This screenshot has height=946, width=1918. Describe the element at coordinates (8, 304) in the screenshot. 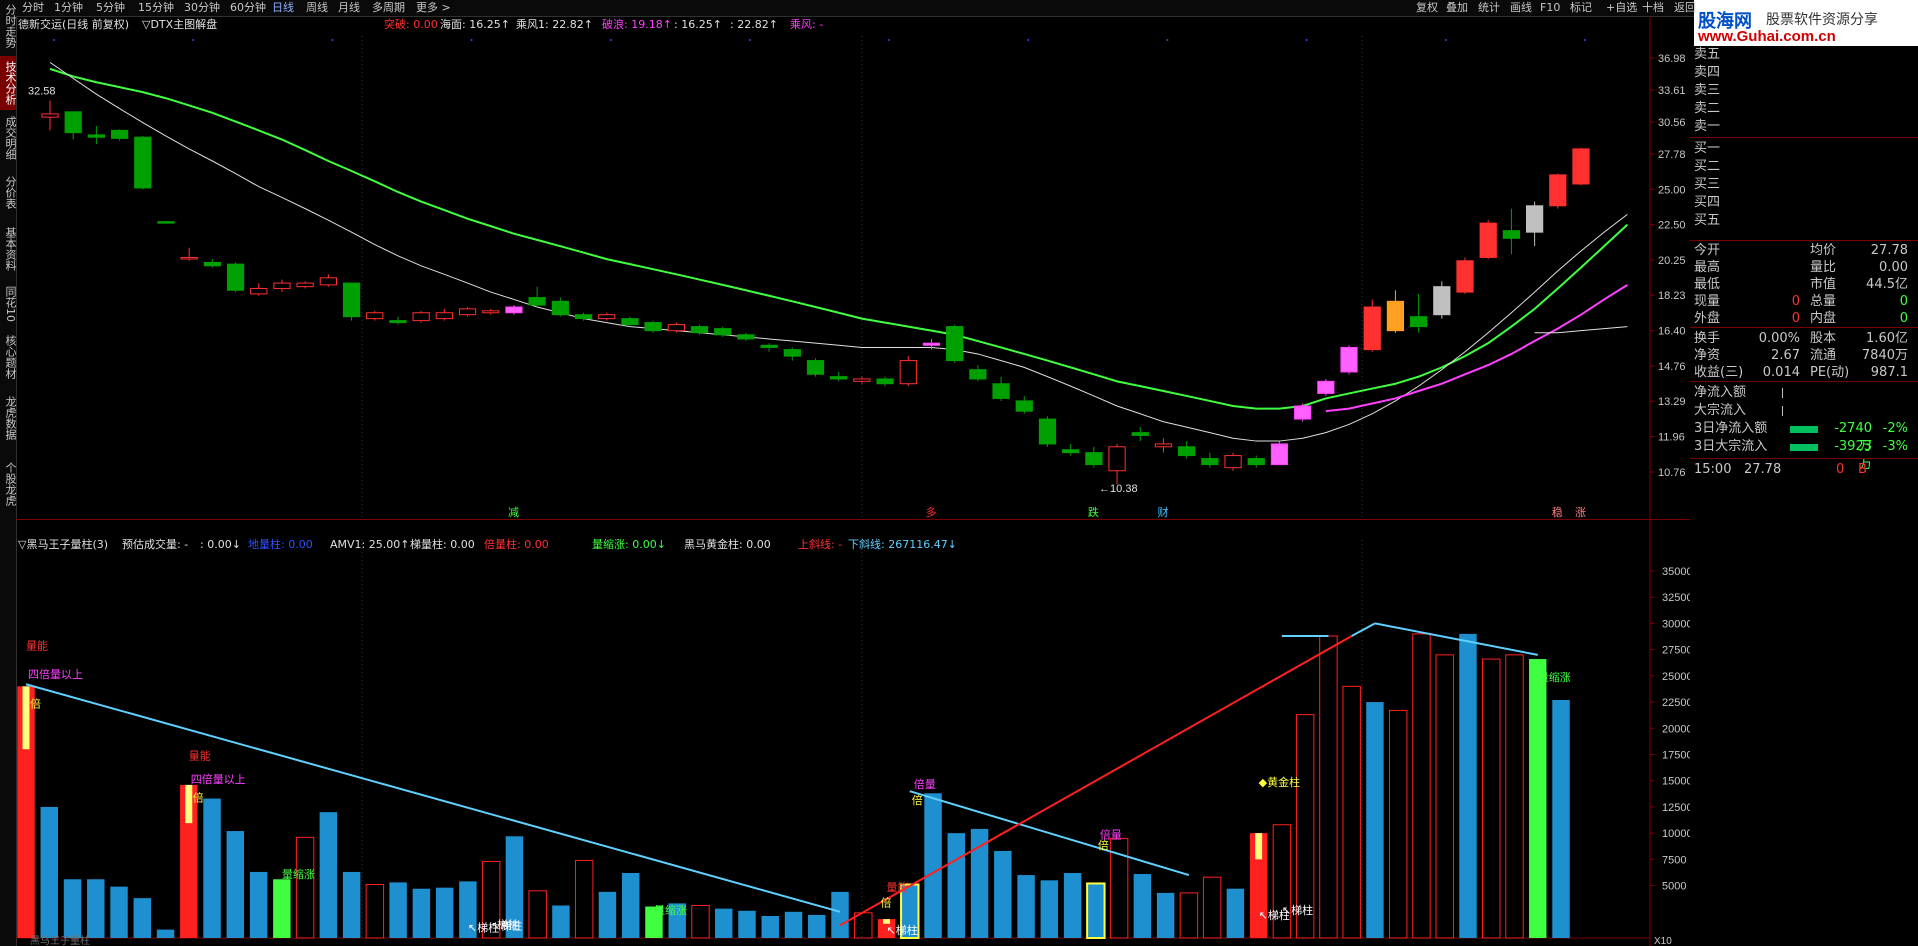

I see `left-nav-tab-5: 同花10` at that location.